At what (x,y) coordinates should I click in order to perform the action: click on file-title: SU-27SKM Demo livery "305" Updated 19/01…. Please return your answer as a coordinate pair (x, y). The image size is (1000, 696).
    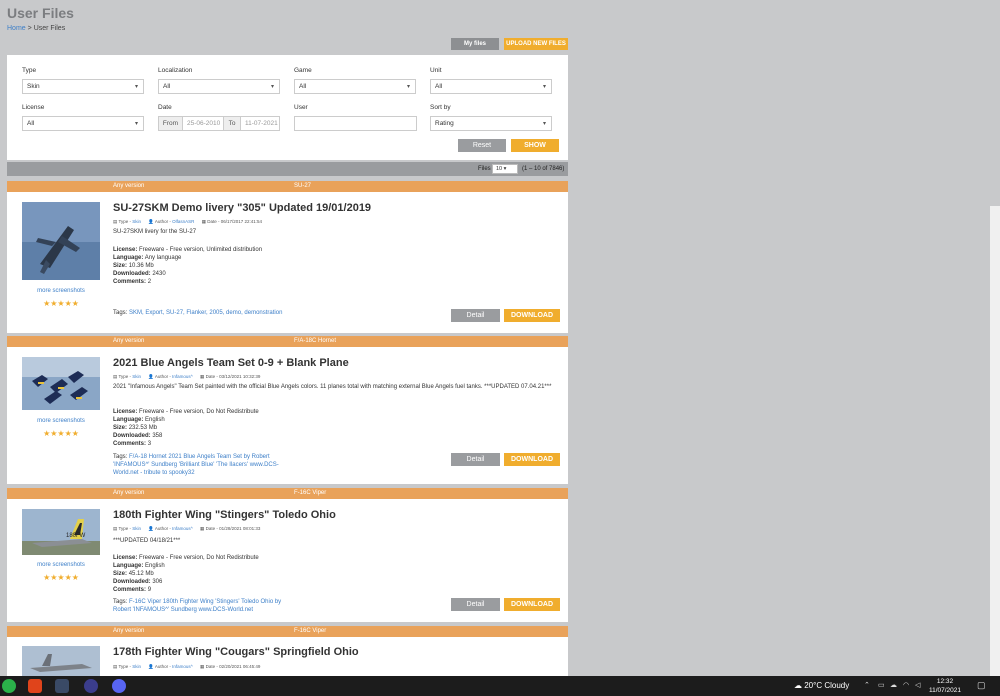
    Looking at the image, I should click on (242, 208).